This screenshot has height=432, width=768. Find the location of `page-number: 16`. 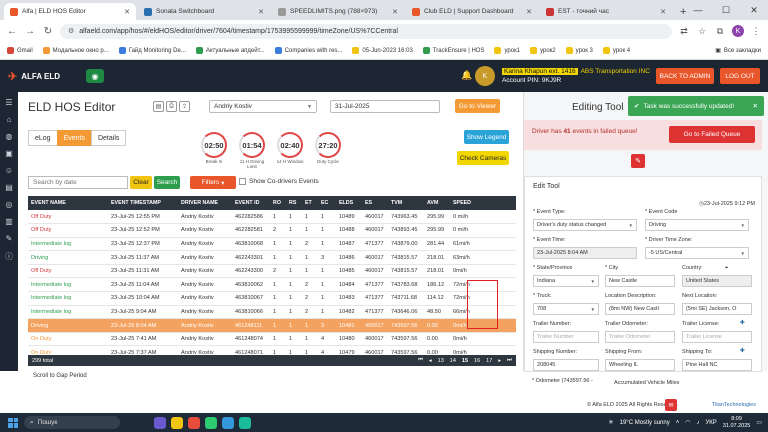

page-number: 16 is located at coordinates (477, 361).